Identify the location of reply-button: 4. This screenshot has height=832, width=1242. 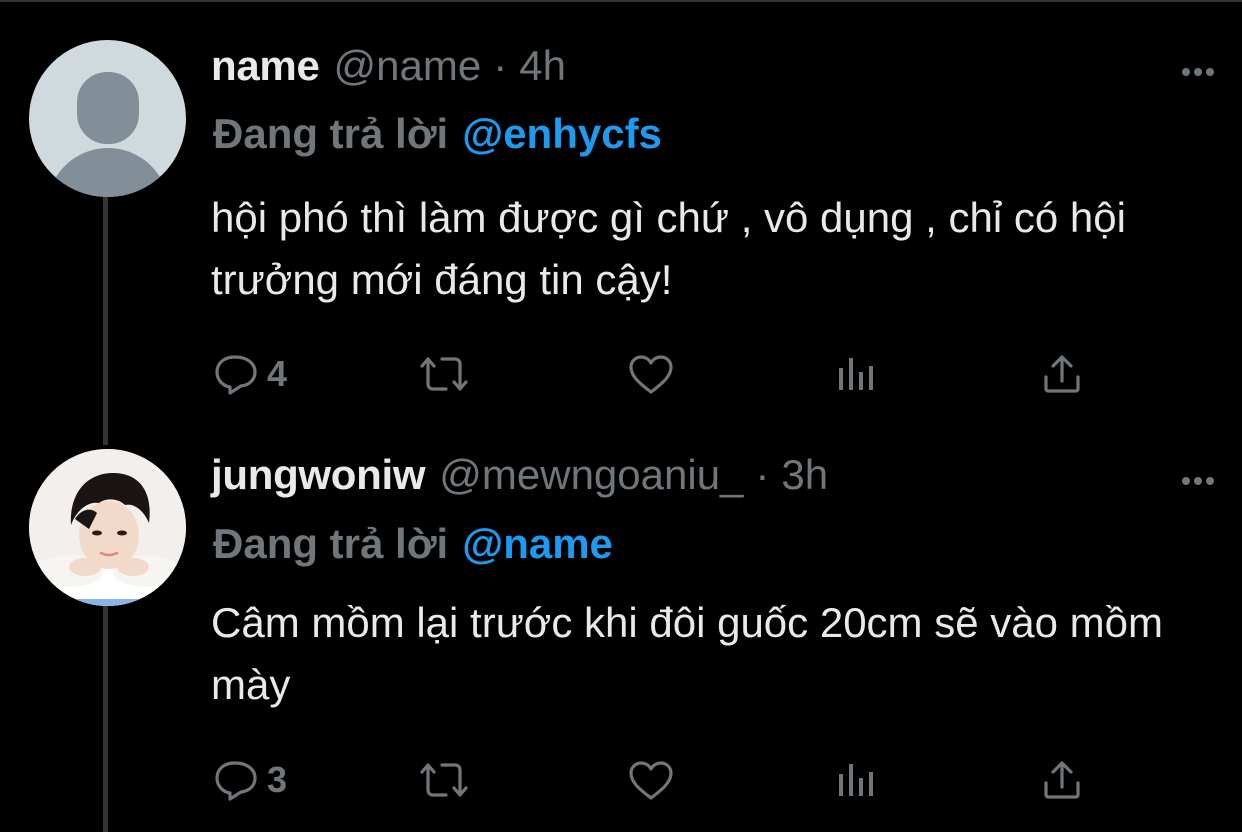
(250, 374).